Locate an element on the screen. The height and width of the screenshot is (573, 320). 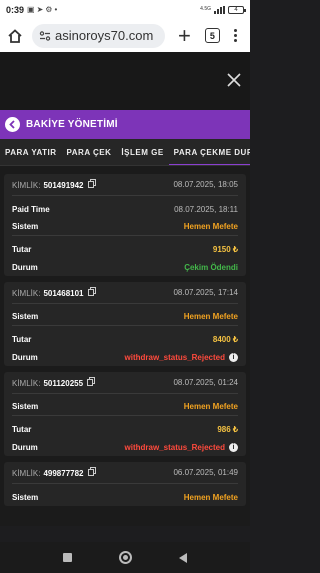
paid-time-value: 08.07.2025, 18:11 is located at coordinates (206, 209).